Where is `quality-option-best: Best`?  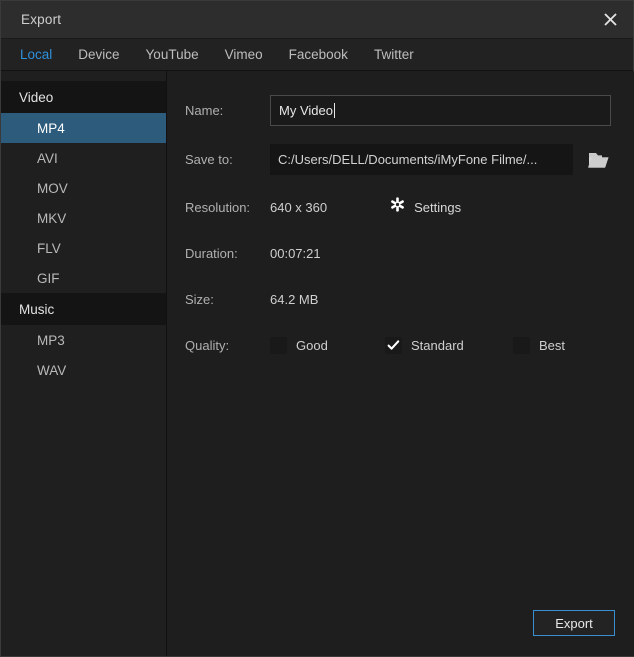 quality-option-best: Best is located at coordinates (539, 345).